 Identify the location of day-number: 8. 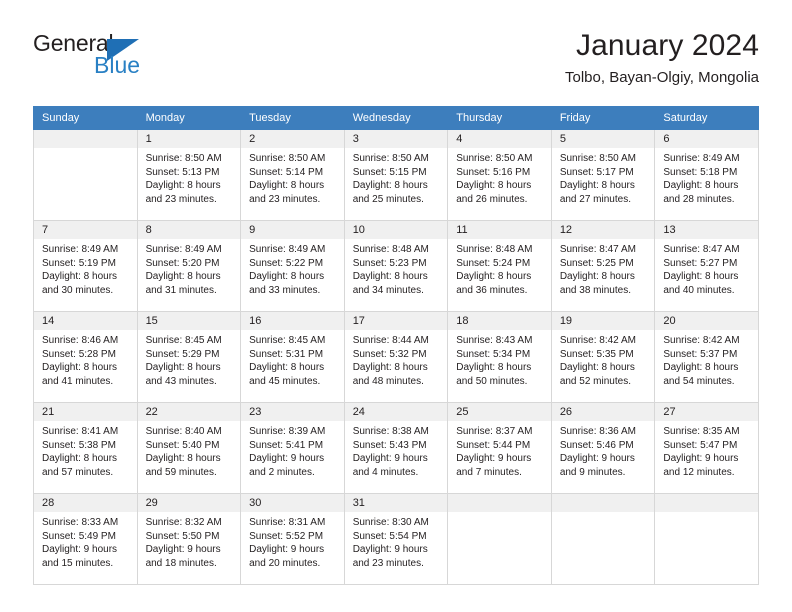
(189, 230).